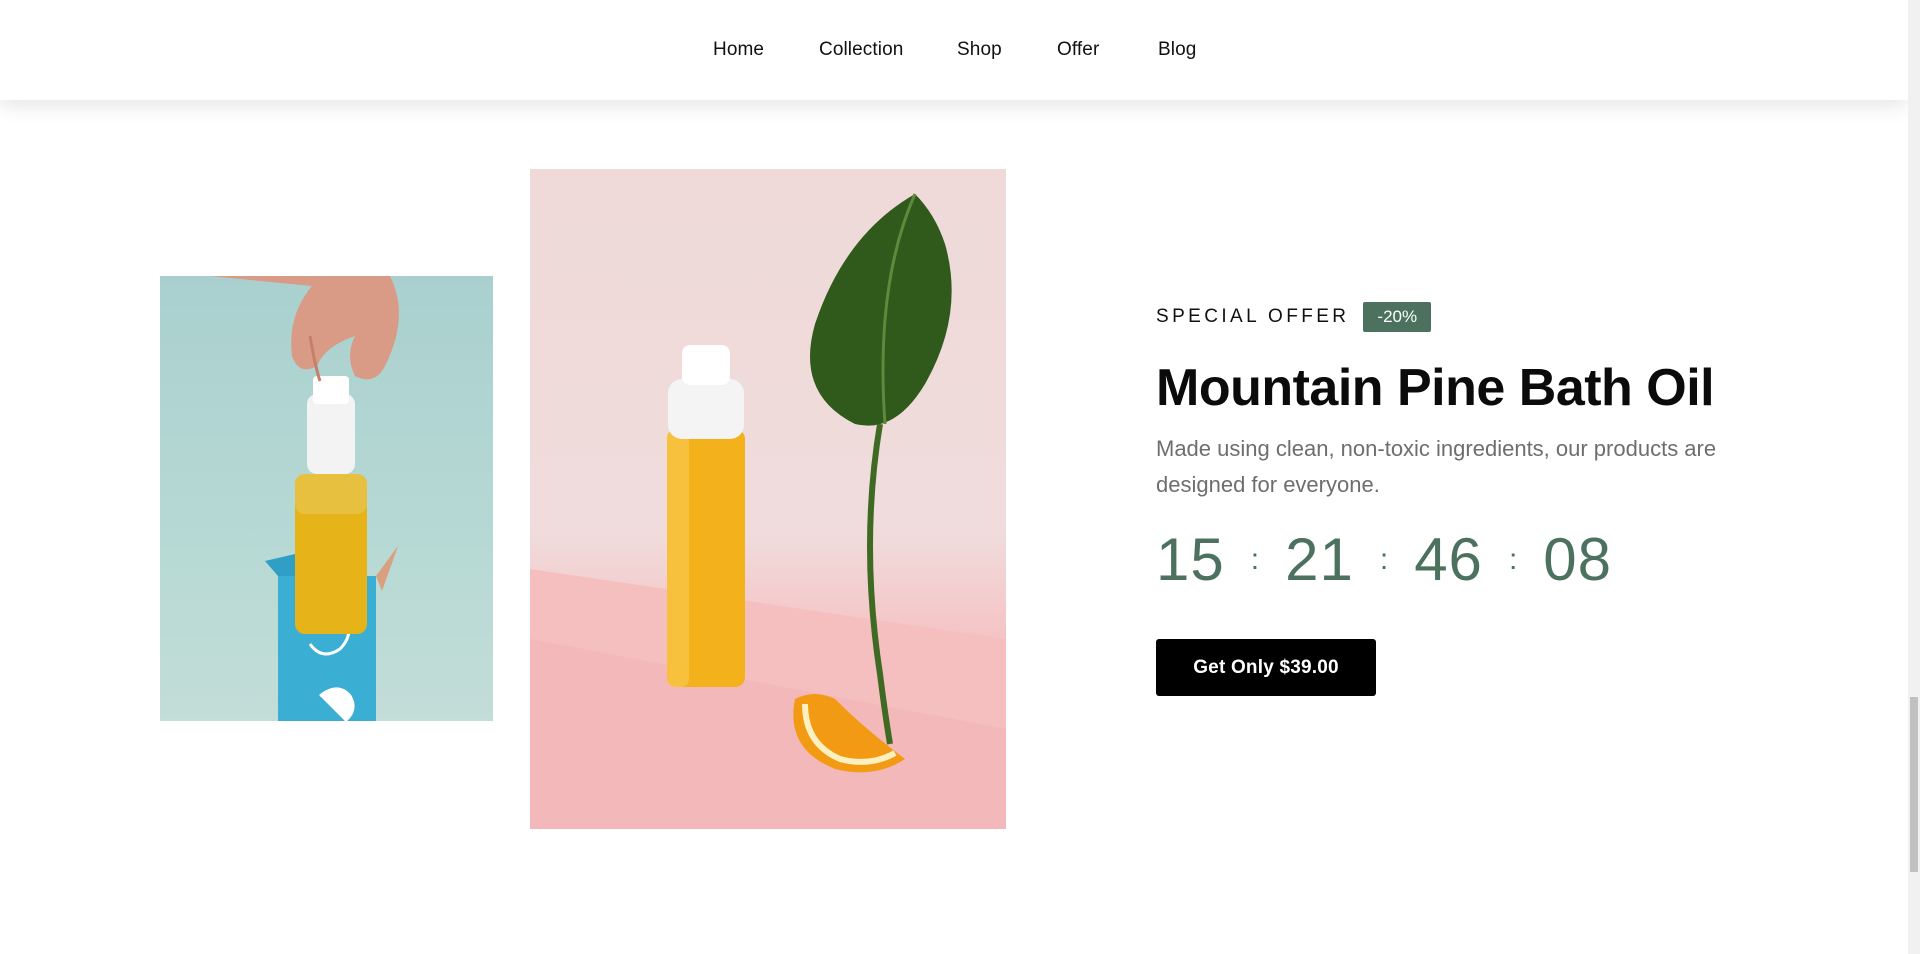  I want to click on buy-now-button: Get Only $39.00, so click(1266, 667).